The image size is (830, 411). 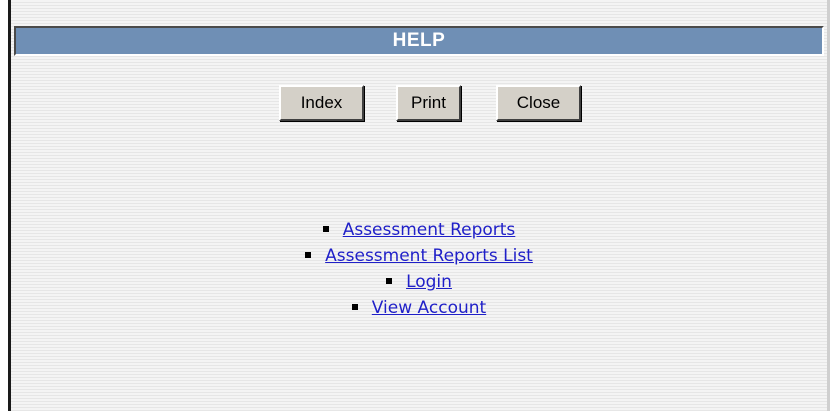 I want to click on help-title-bar: HELP, so click(x=419, y=41).